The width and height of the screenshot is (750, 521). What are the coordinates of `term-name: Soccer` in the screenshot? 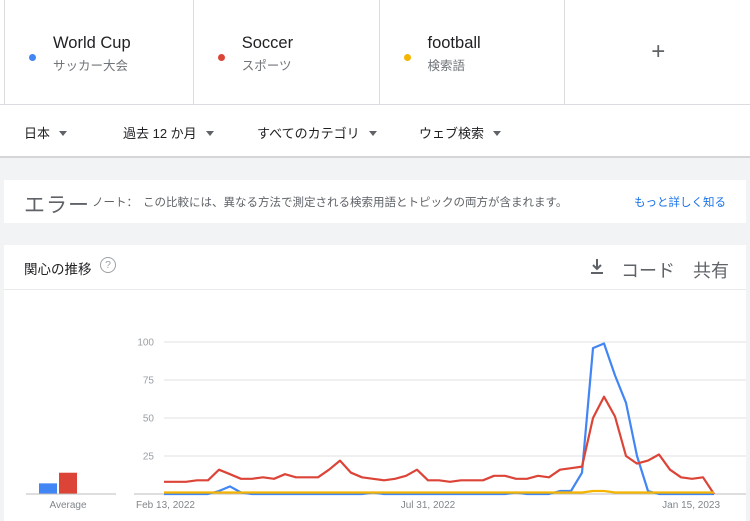 It's located at (267, 43).